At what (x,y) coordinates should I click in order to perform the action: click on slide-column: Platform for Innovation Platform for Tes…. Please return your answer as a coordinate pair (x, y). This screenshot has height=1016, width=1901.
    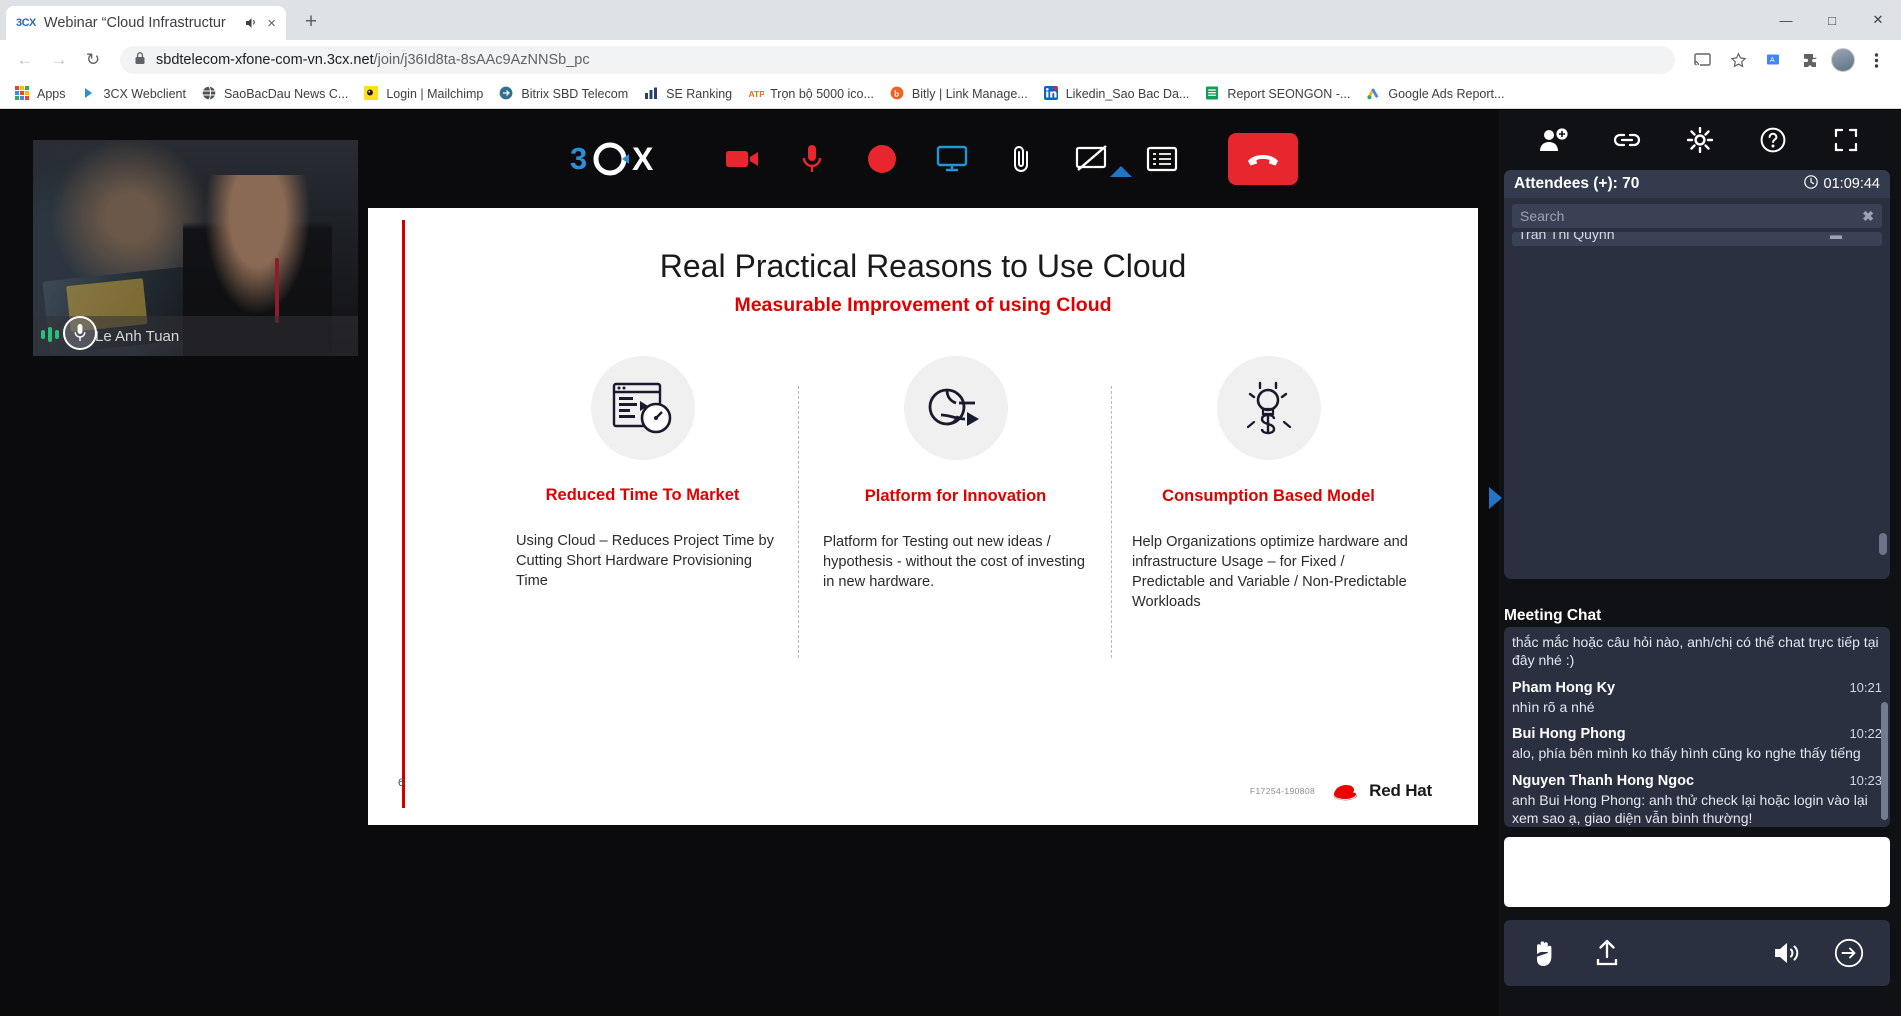
    Looking at the image, I should click on (955, 507).